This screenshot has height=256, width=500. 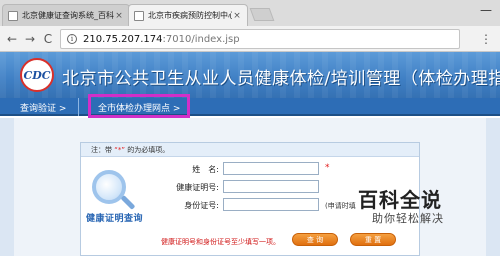 I want to click on query-button: 查 询, so click(x=315, y=239).